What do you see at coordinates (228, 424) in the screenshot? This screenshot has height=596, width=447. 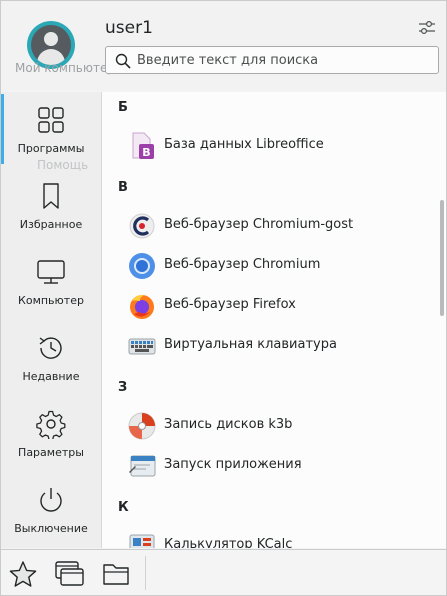 I see `app-name: Запись дисков k3b` at bounding box center [228, 424].